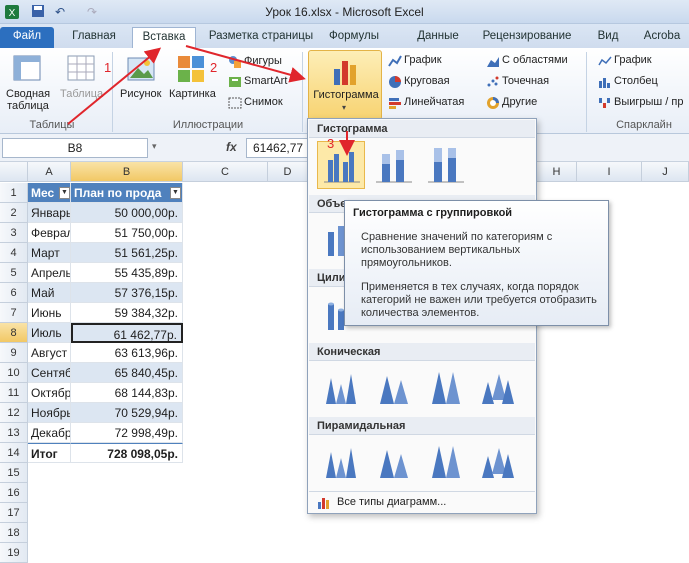 This screenshot has width=689, height=563. What do you see at coordinates (108, 67) in the screenshot?
I see `annotation-label-1: 1` at bounding box center [108, 67].